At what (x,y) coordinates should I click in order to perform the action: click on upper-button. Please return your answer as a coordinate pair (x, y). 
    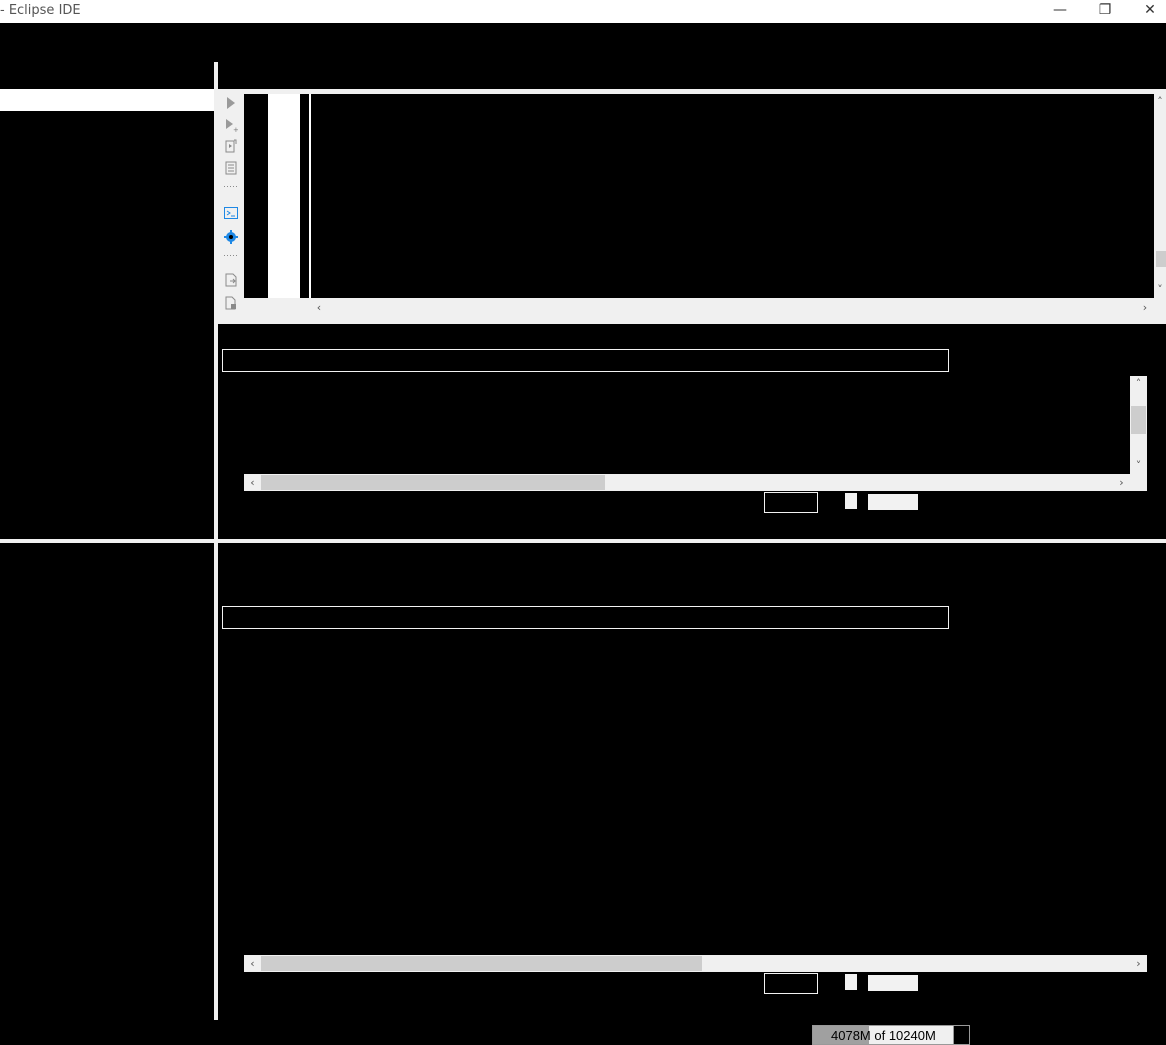
    Looking at the image, I should click on (893, 502).